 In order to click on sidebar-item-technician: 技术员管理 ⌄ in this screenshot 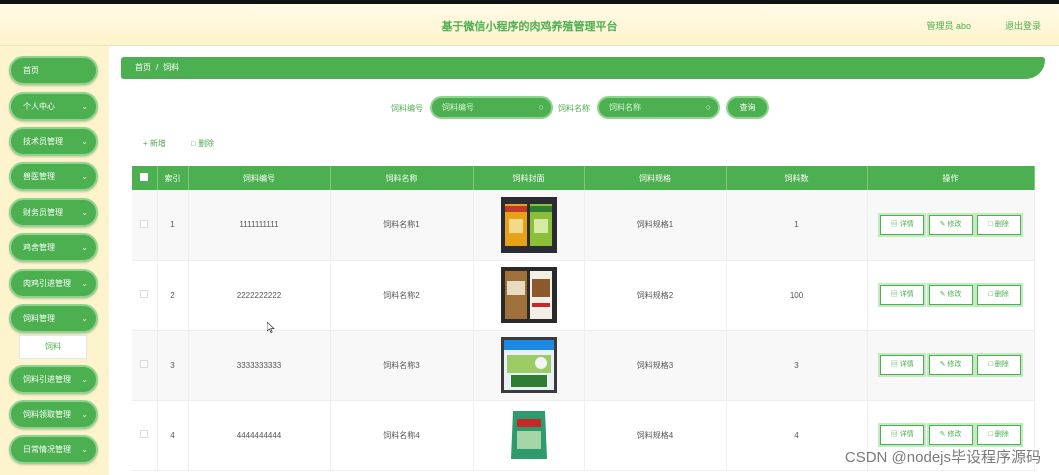, I will do `click(53, 141)`.